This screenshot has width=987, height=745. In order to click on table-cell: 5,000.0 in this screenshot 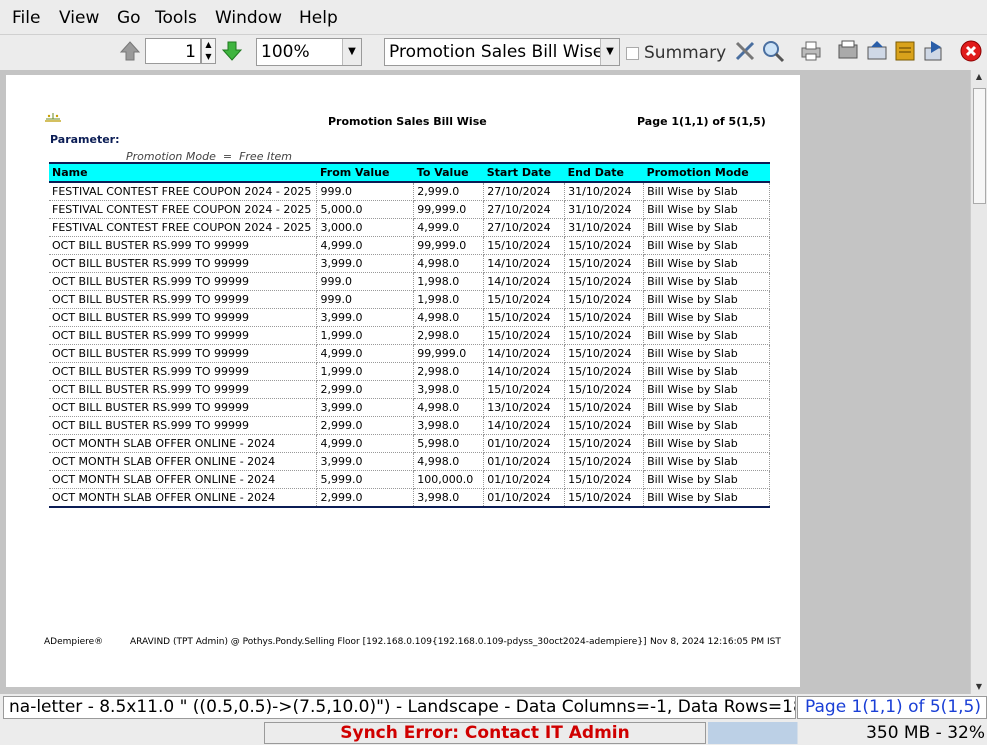, I will do `click(365, 209)`.